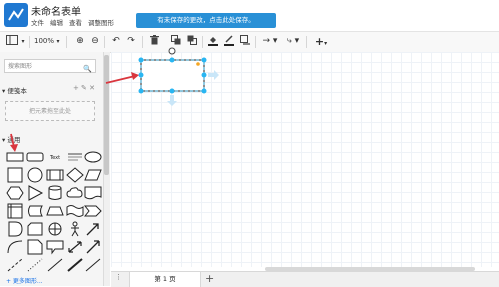  Describe the element at coordinates (23, 41) in the screenshot. I see `chevron-down-icon: ▾` at that location.